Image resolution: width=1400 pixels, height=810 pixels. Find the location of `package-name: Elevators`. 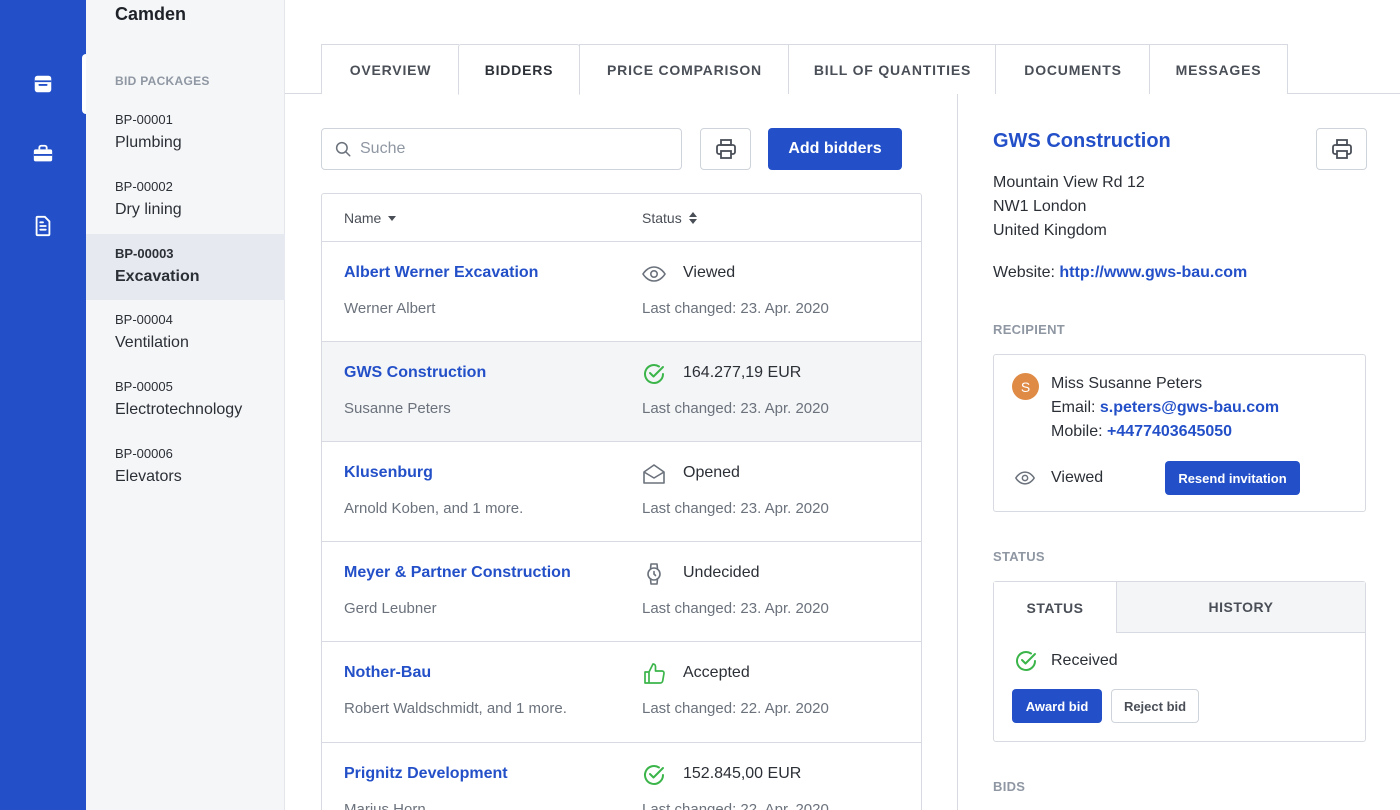

package-name: Elevators is located at coordinates (148, 476).